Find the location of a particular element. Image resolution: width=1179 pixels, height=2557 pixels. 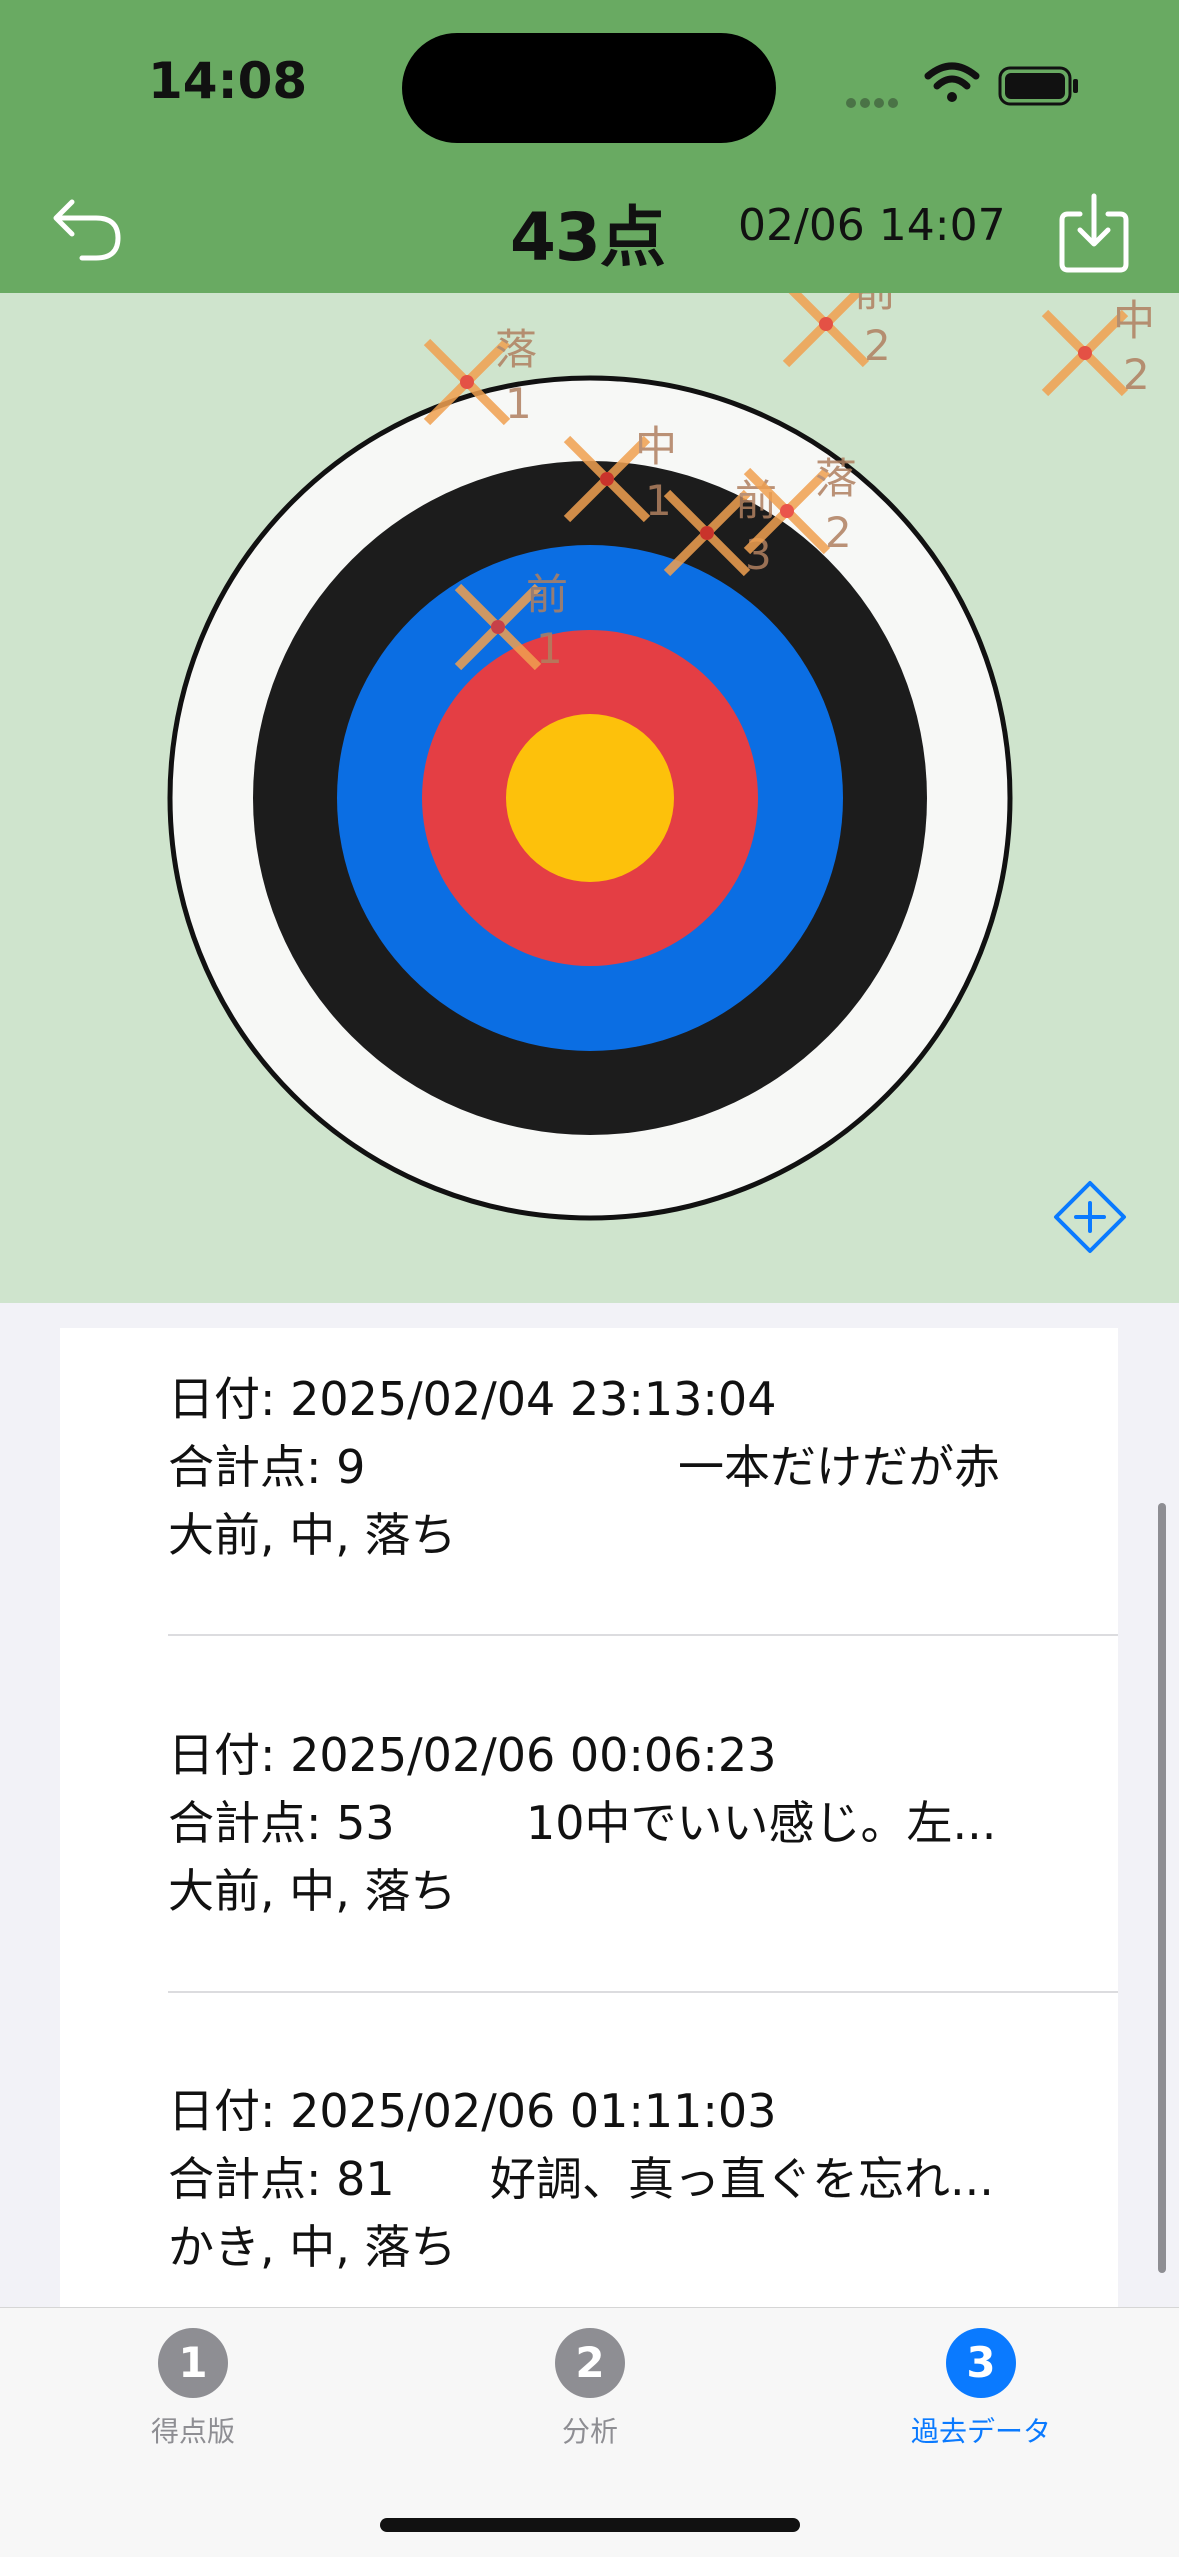

arrow-hit-mark: 前2 is located at coordinates (839, 331).